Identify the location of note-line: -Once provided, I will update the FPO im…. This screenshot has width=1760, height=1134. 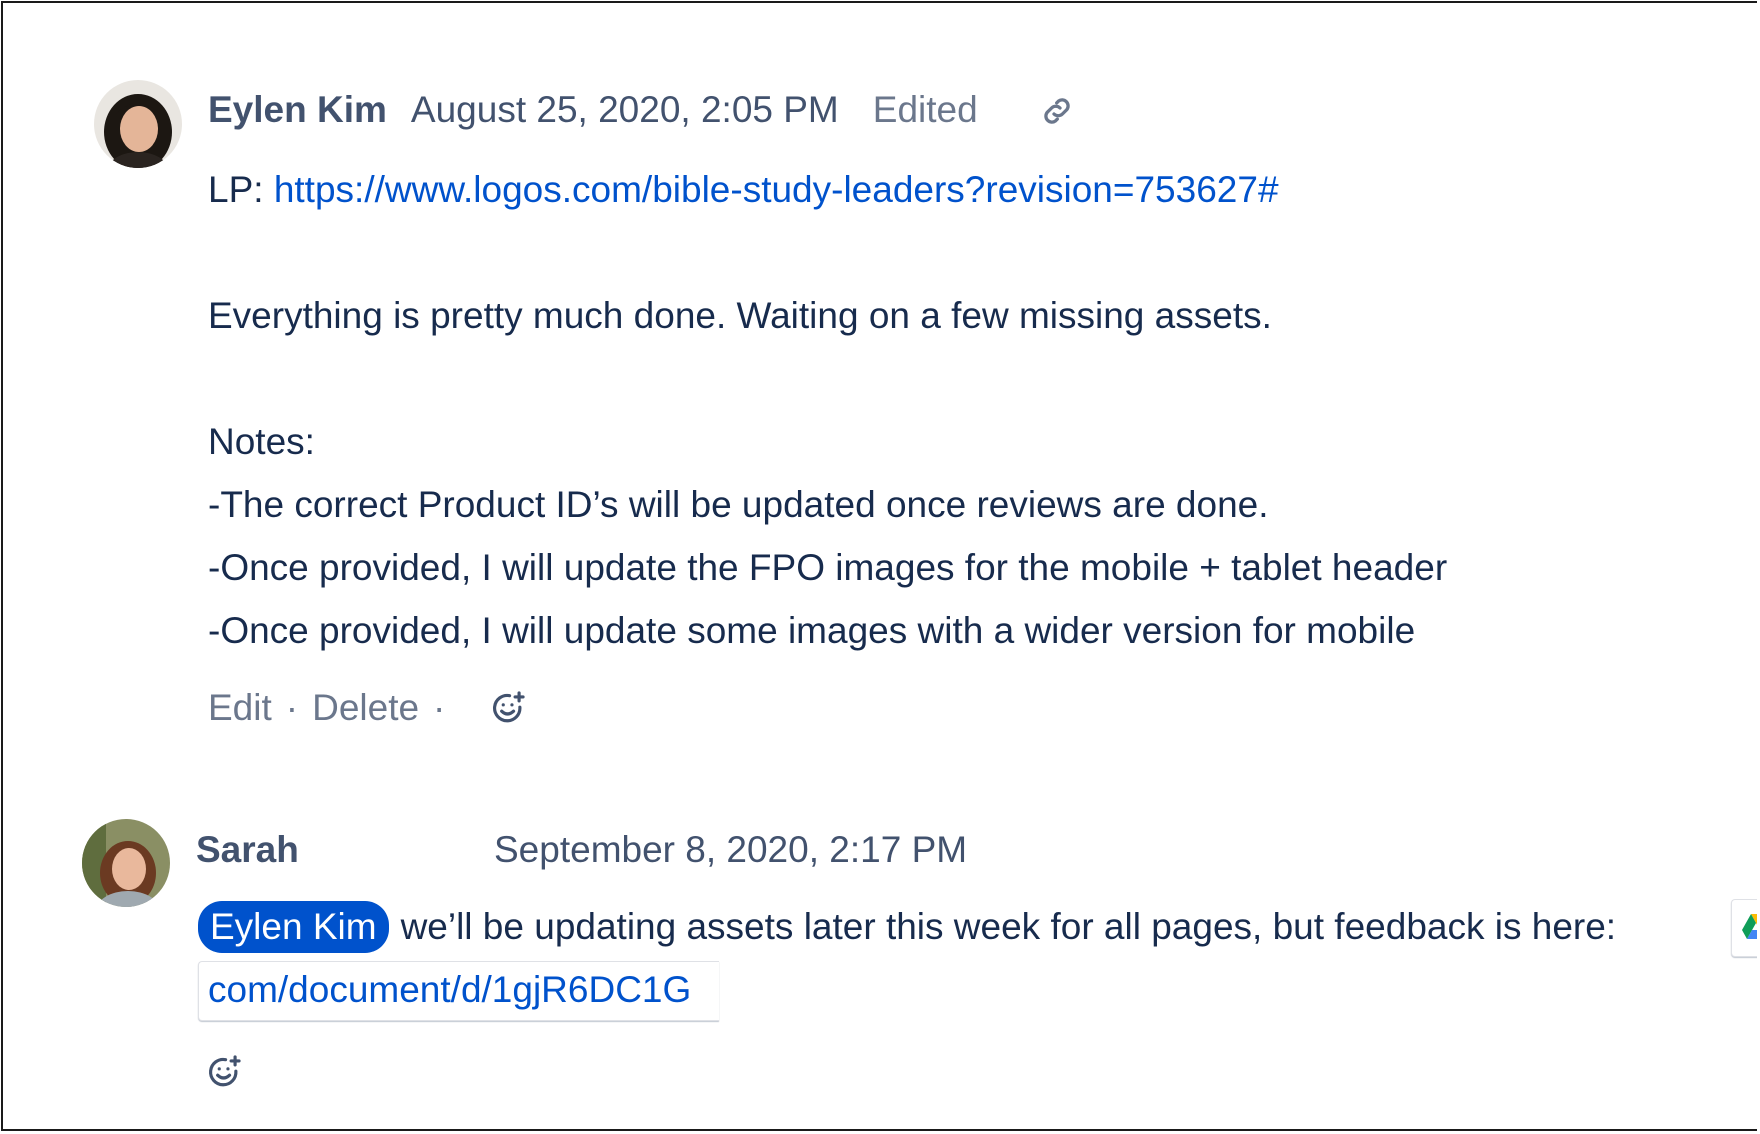
(828, 567).